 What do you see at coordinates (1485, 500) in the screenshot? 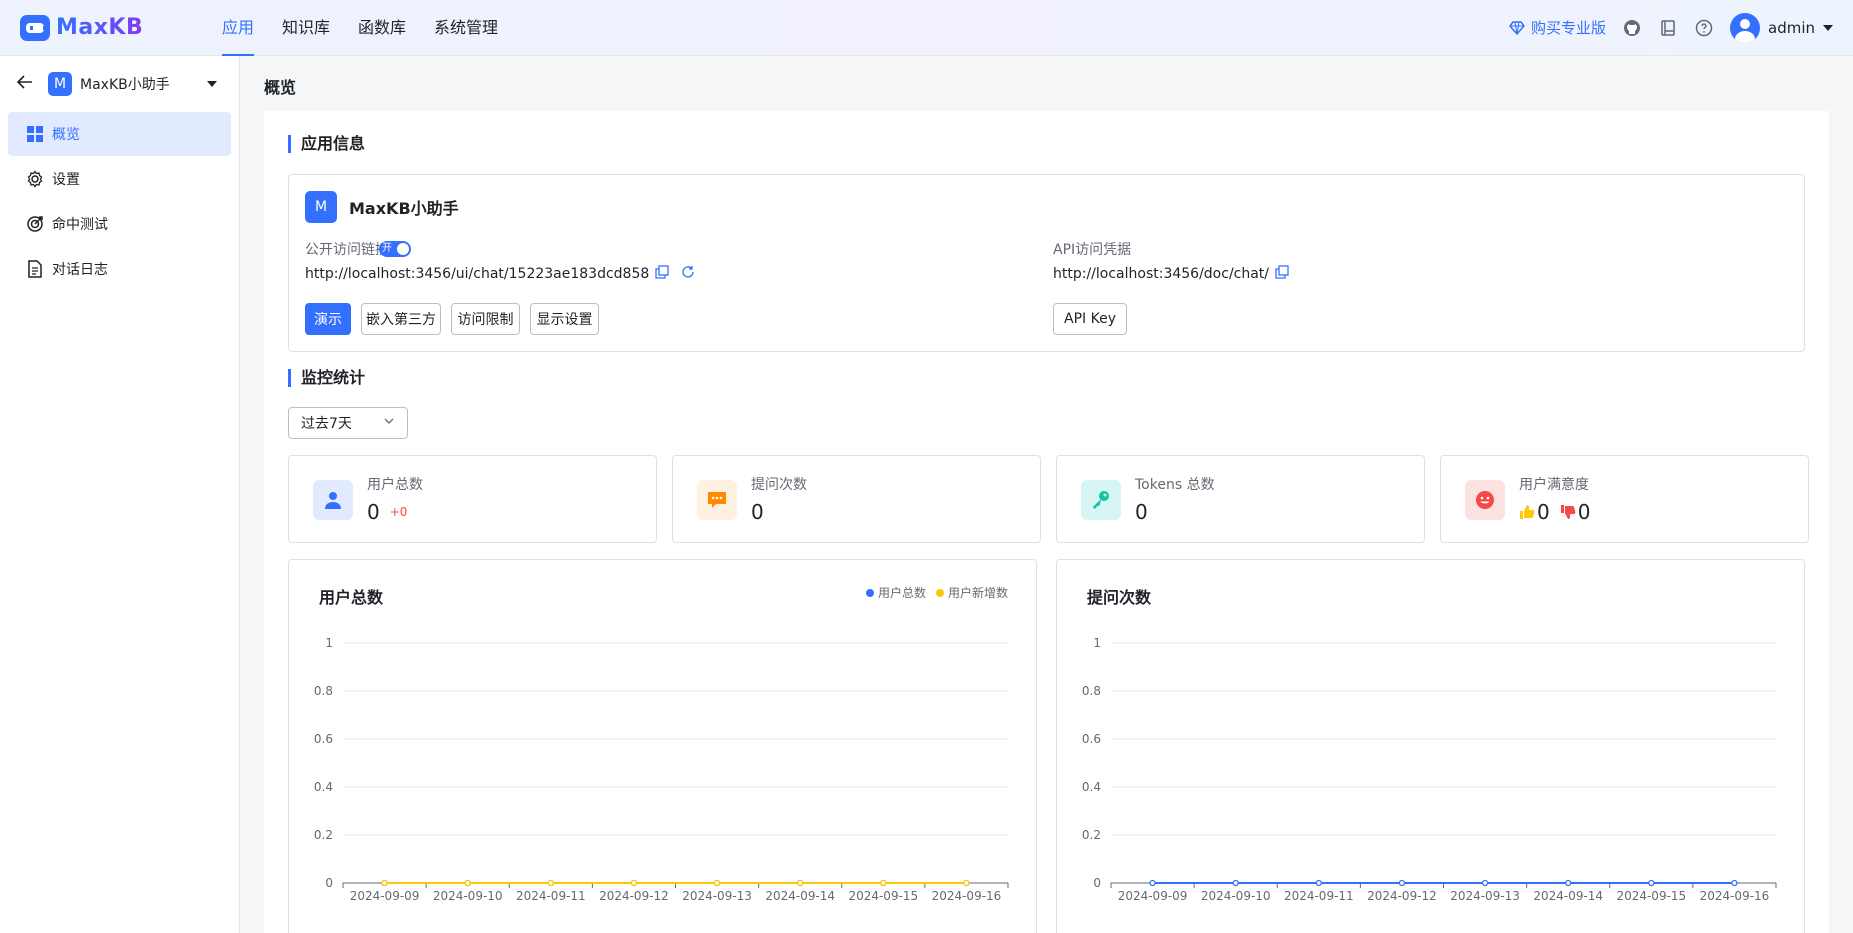
I see `smile-icon` at bounding box center [1485, 500].